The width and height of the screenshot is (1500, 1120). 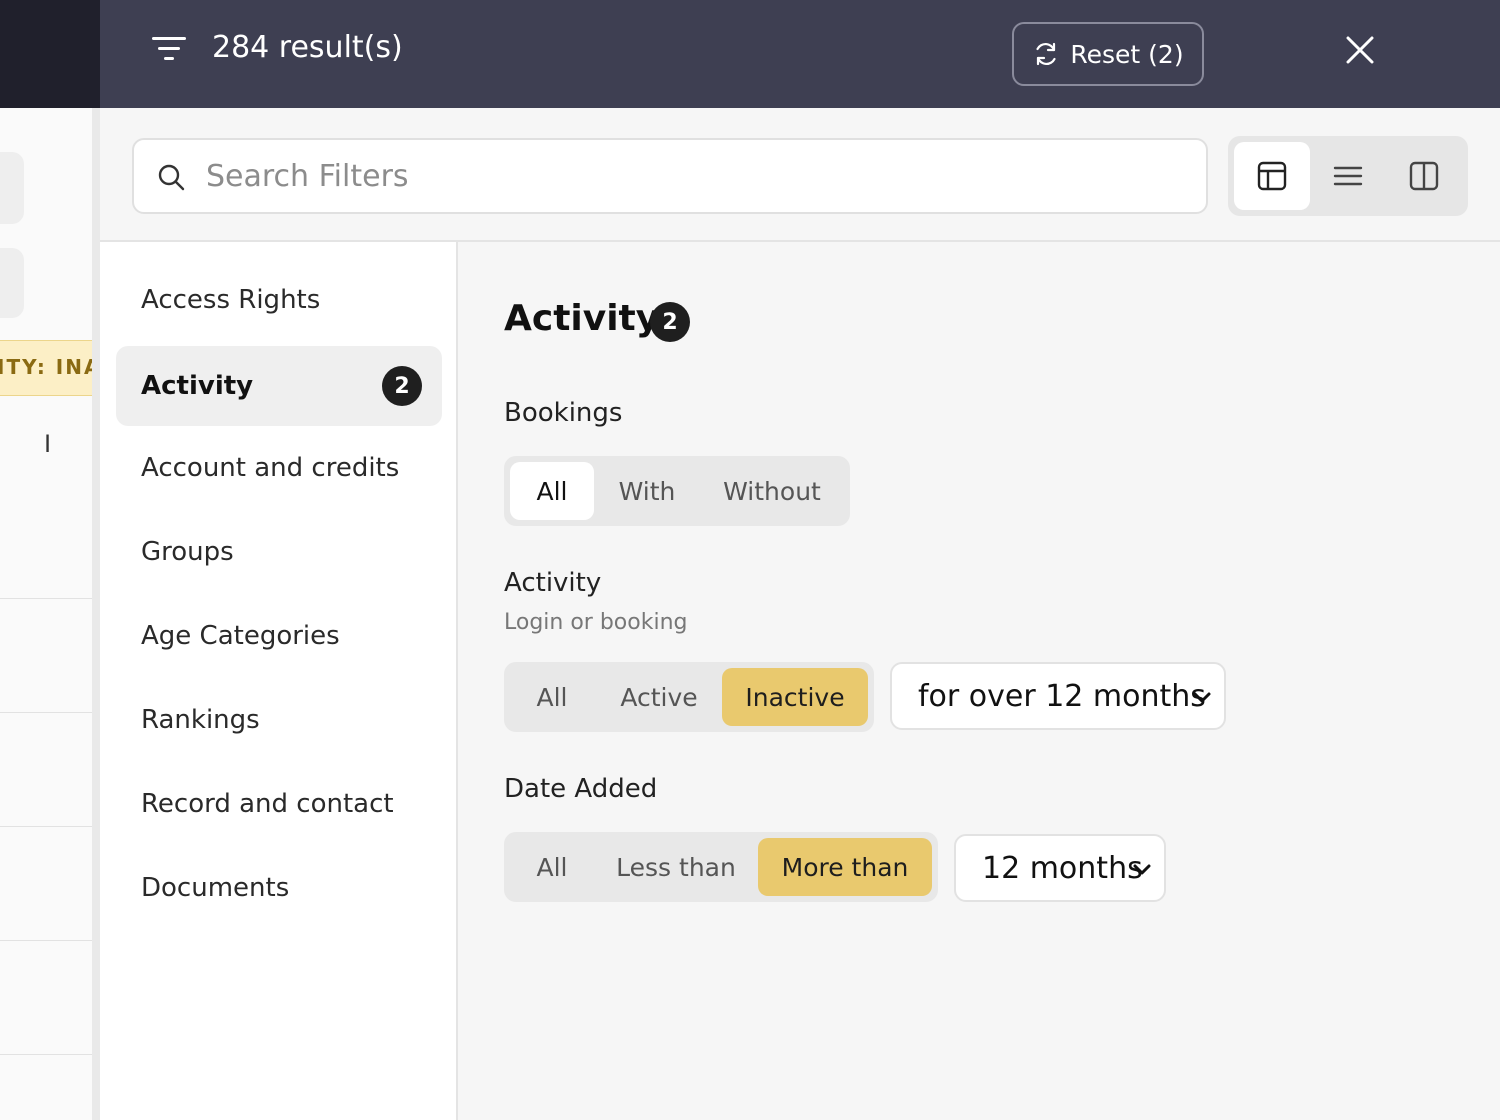 What do you see at coordinates (563, 413) in the screenshot?
I see `bookings-label: Bookings` at bounding box center [563, 413].